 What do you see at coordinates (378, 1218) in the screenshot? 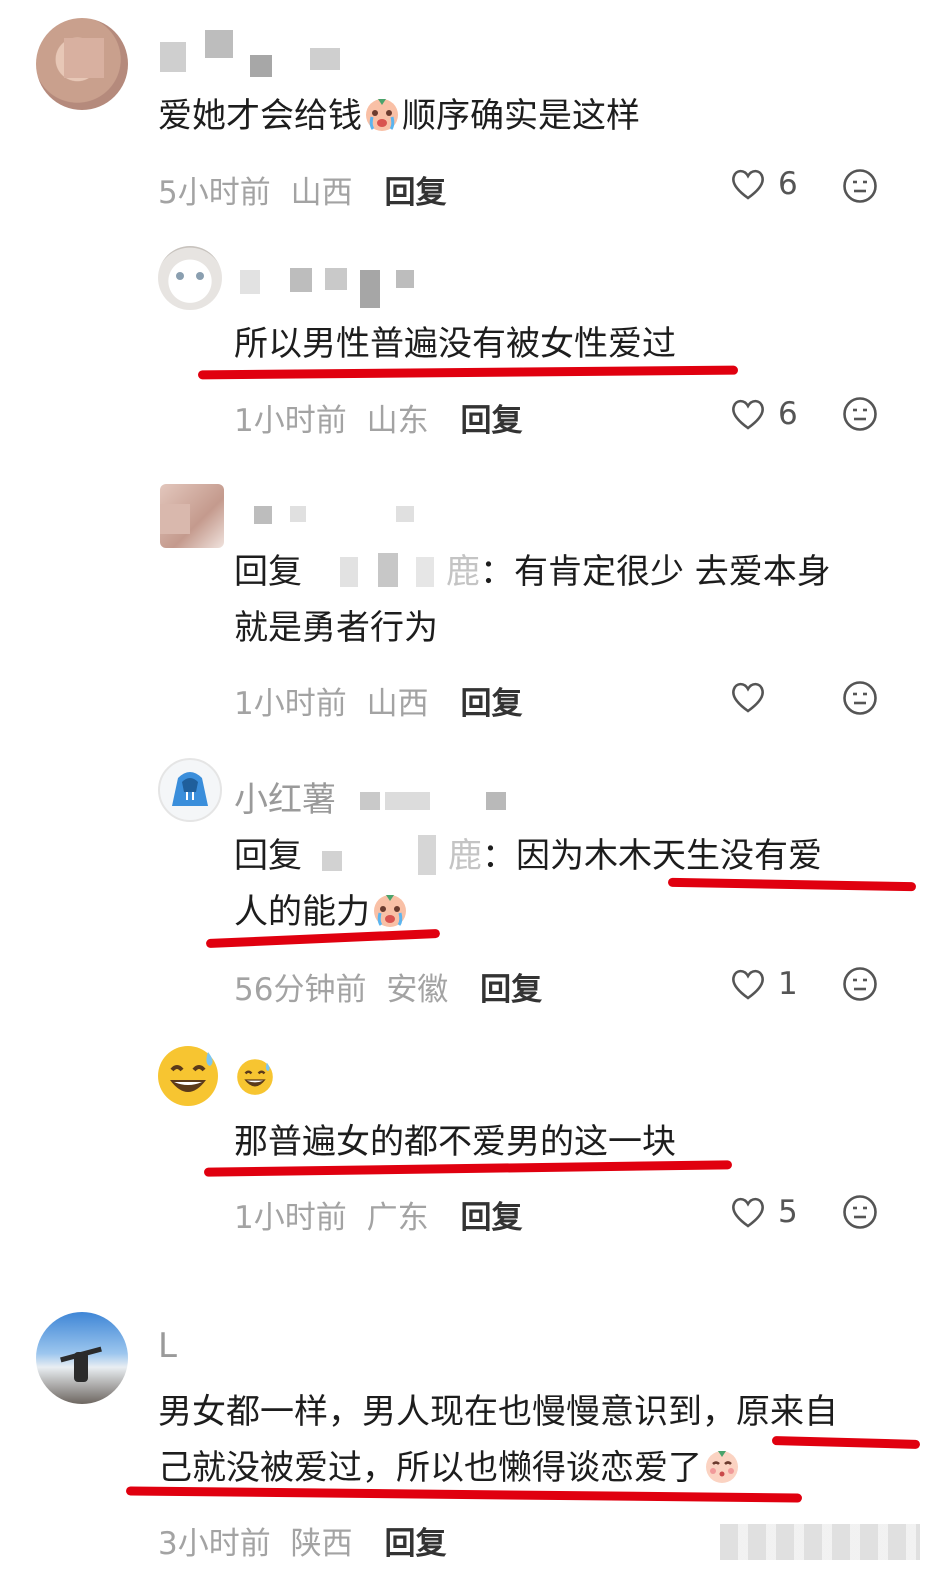
I see `comment-meta: 1小时前 广东 回复` at bounding box center [378, 1218].